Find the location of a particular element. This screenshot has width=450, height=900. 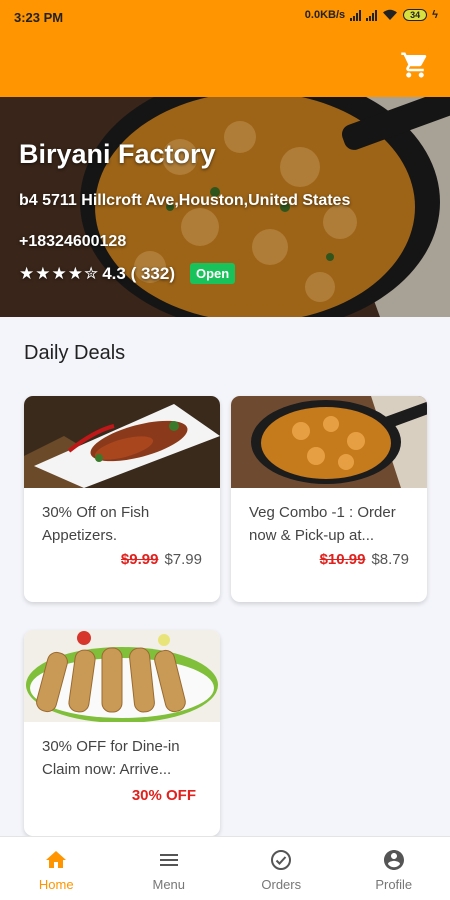

deal-image-curry is located at coordinates (329, 442).